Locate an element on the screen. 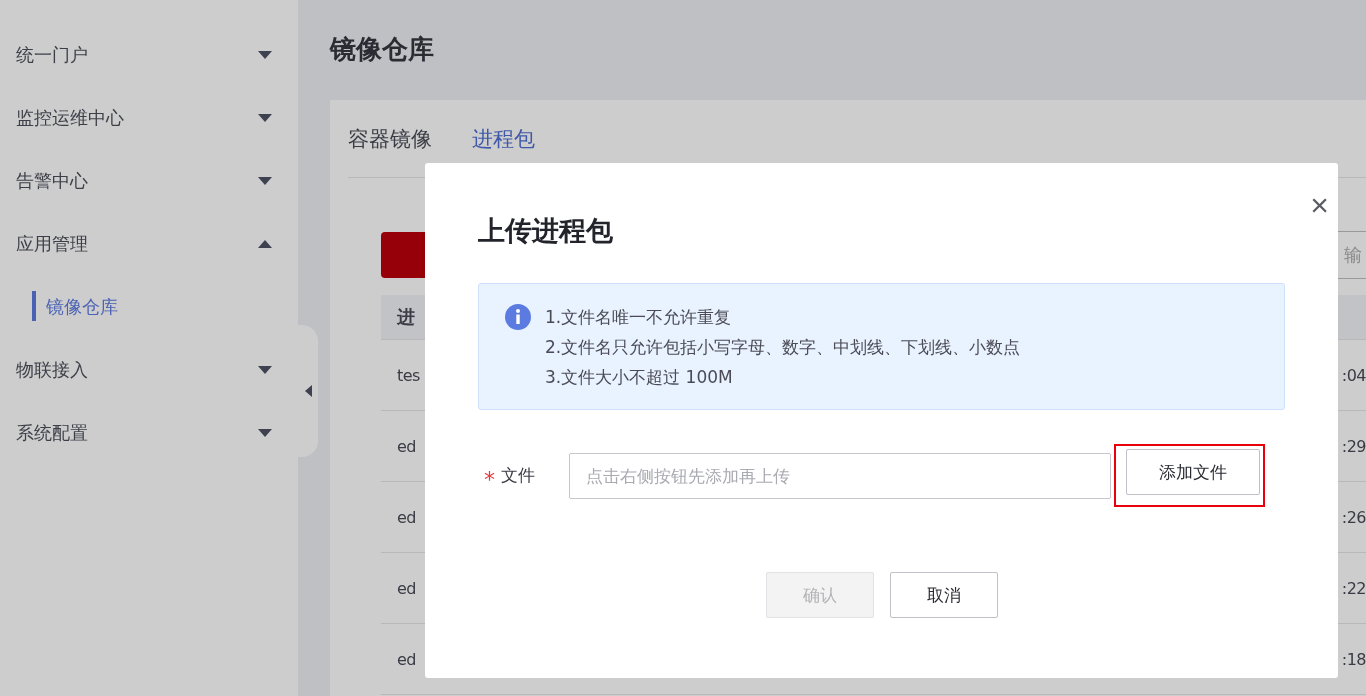  dialog-title: 上传进程包 is located at coordinates (545, 231).